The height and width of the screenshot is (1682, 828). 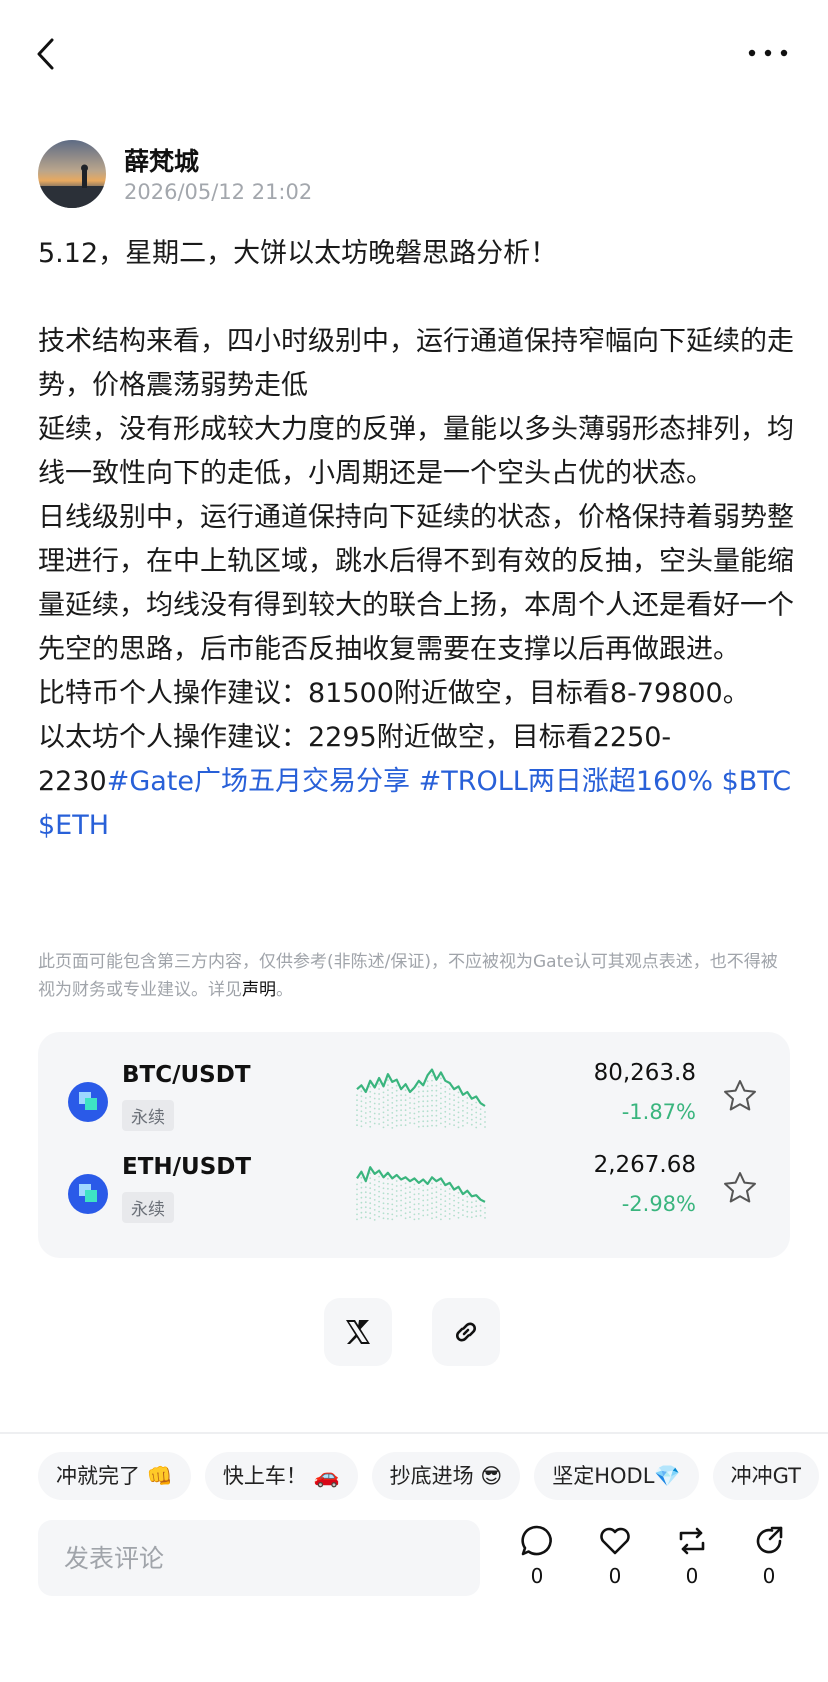 I want to click on like-count: 0, so click(x=615, y=1576).